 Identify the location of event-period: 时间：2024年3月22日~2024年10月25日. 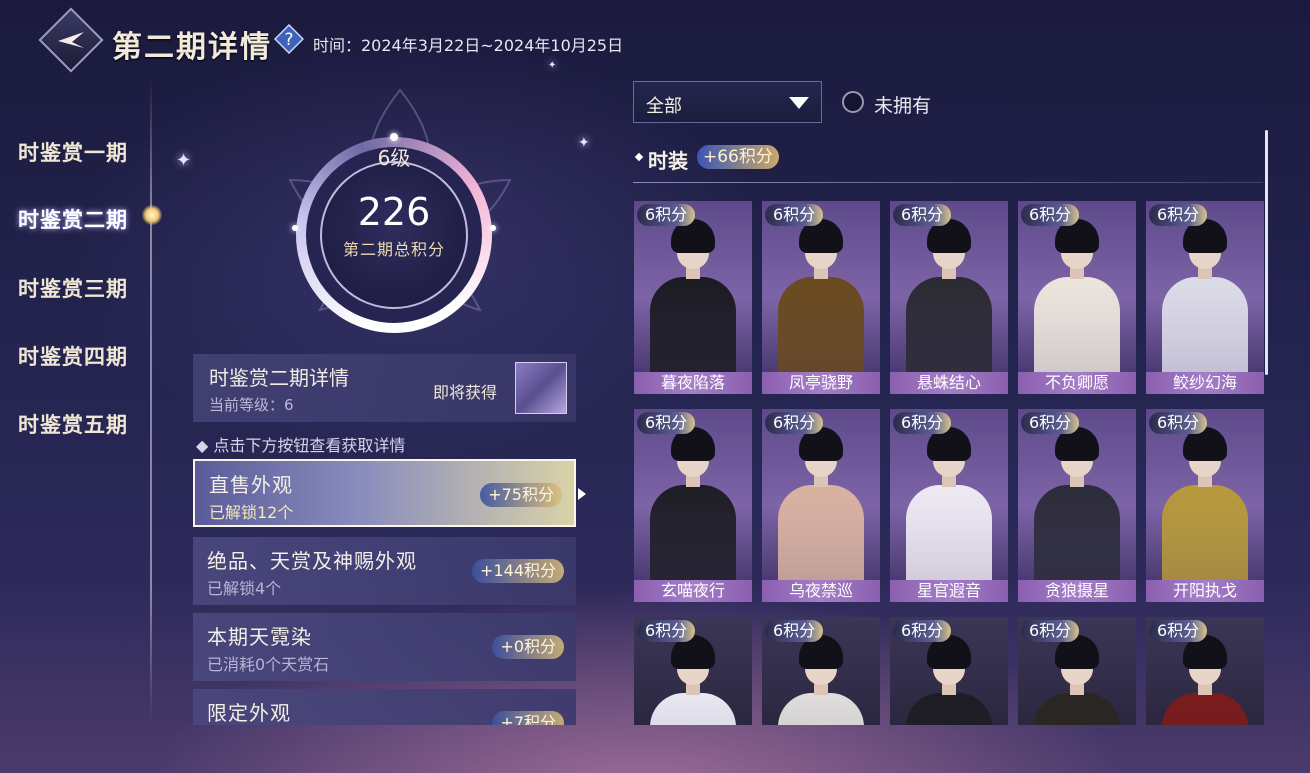
(468, 45).